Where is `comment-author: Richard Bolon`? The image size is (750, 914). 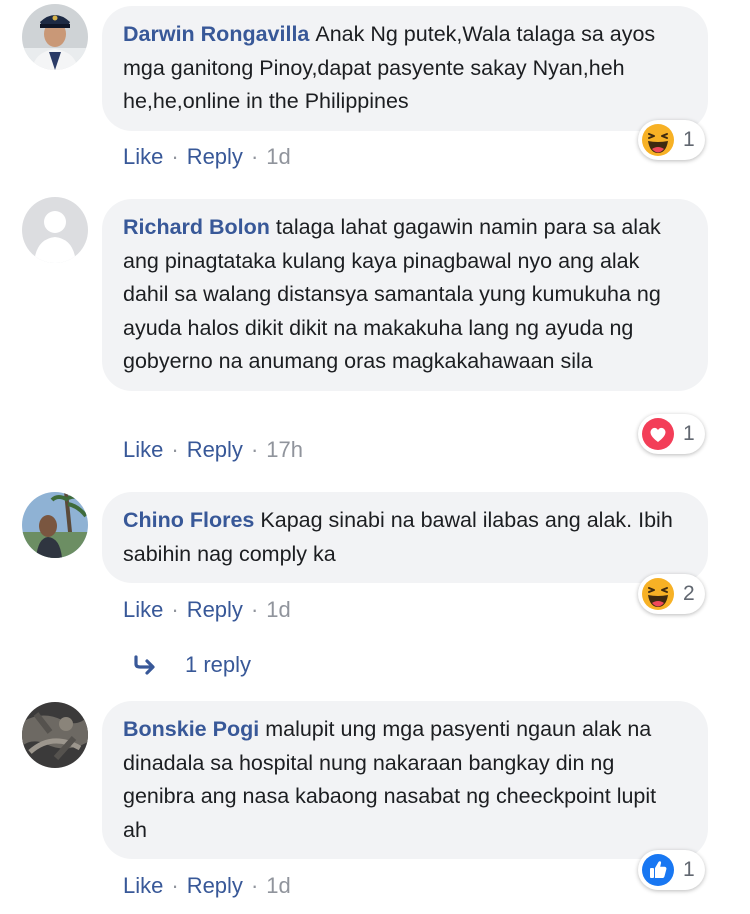 comment-author: Richard Bolon is located at coordinates (196, 227).